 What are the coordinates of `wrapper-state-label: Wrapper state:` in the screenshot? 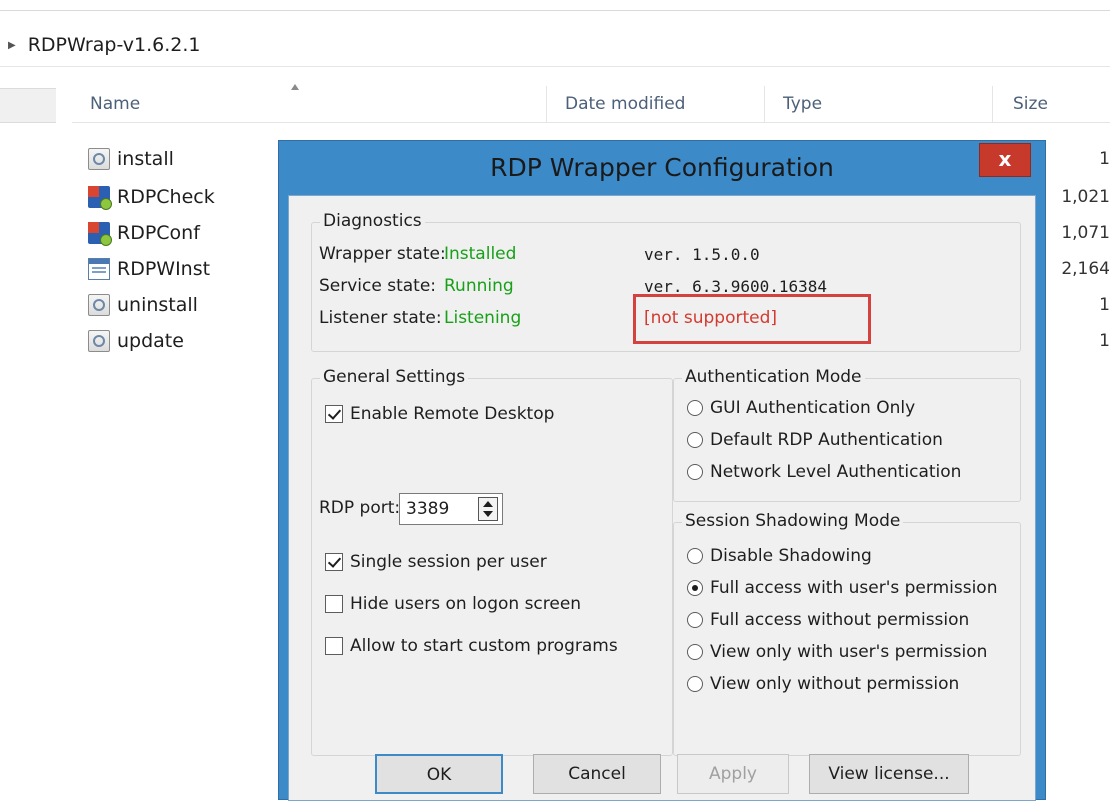 It's located at (382, 254).